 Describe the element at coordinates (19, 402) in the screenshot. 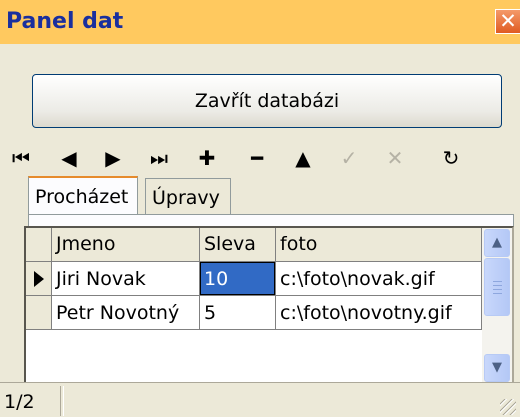

I see `record-position: 1/2` at that location.